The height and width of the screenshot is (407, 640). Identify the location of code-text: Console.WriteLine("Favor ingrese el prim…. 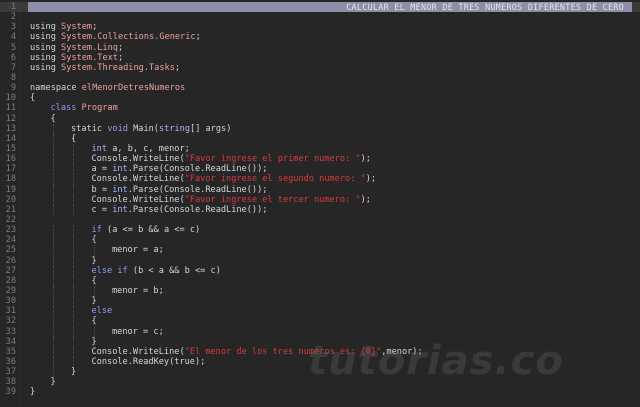
(231, 159).